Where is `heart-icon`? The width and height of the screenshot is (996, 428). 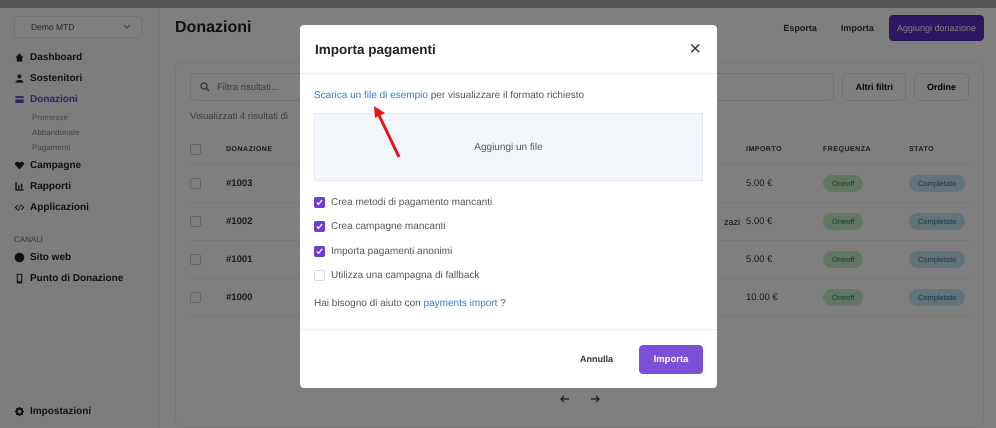 heart-icon is located at coordinates (19, 165).